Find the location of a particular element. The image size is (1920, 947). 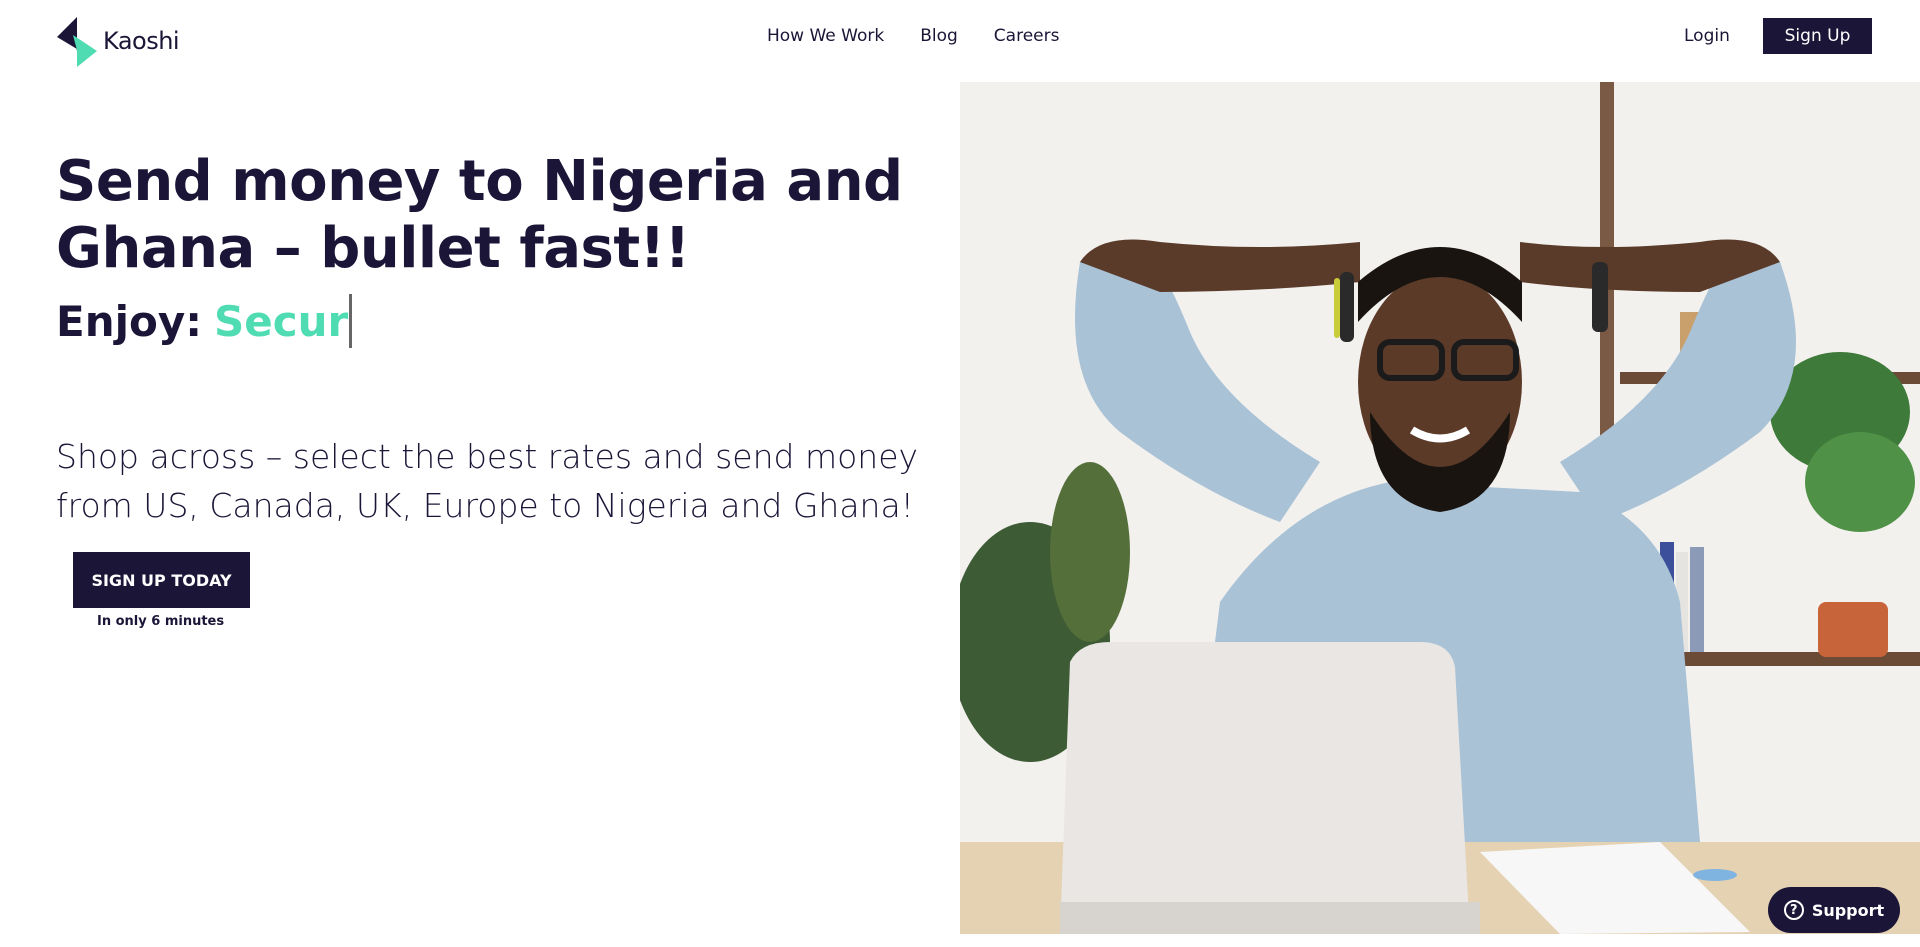

enjoy-label: Enjoy: is located at coordinates (129, 321).